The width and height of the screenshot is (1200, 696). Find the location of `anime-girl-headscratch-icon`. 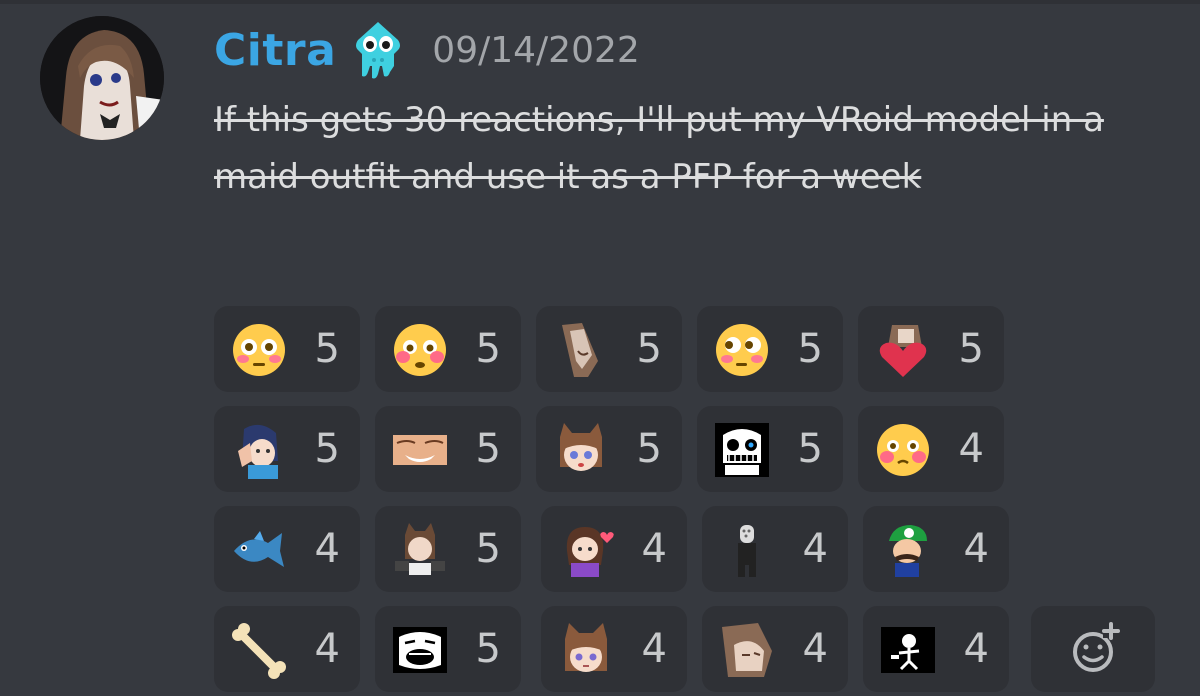

anime-girl-headscratch-icon is located at coordinates (258, 451).